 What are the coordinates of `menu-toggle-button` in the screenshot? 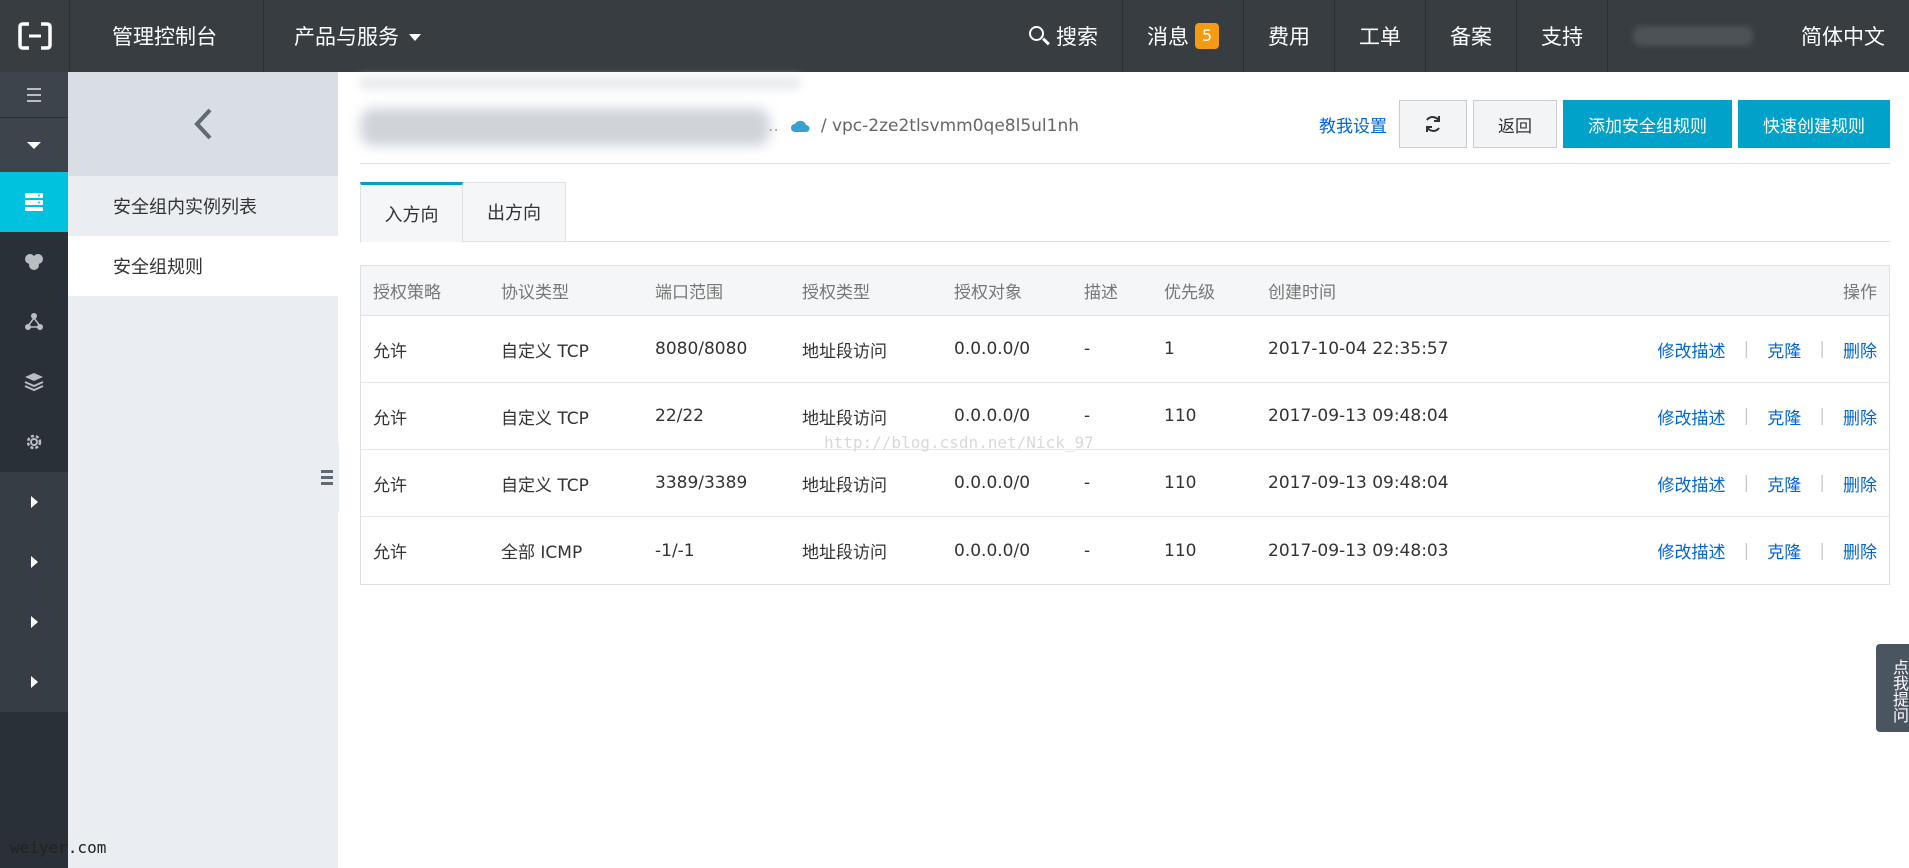 It's located at (34, 95).